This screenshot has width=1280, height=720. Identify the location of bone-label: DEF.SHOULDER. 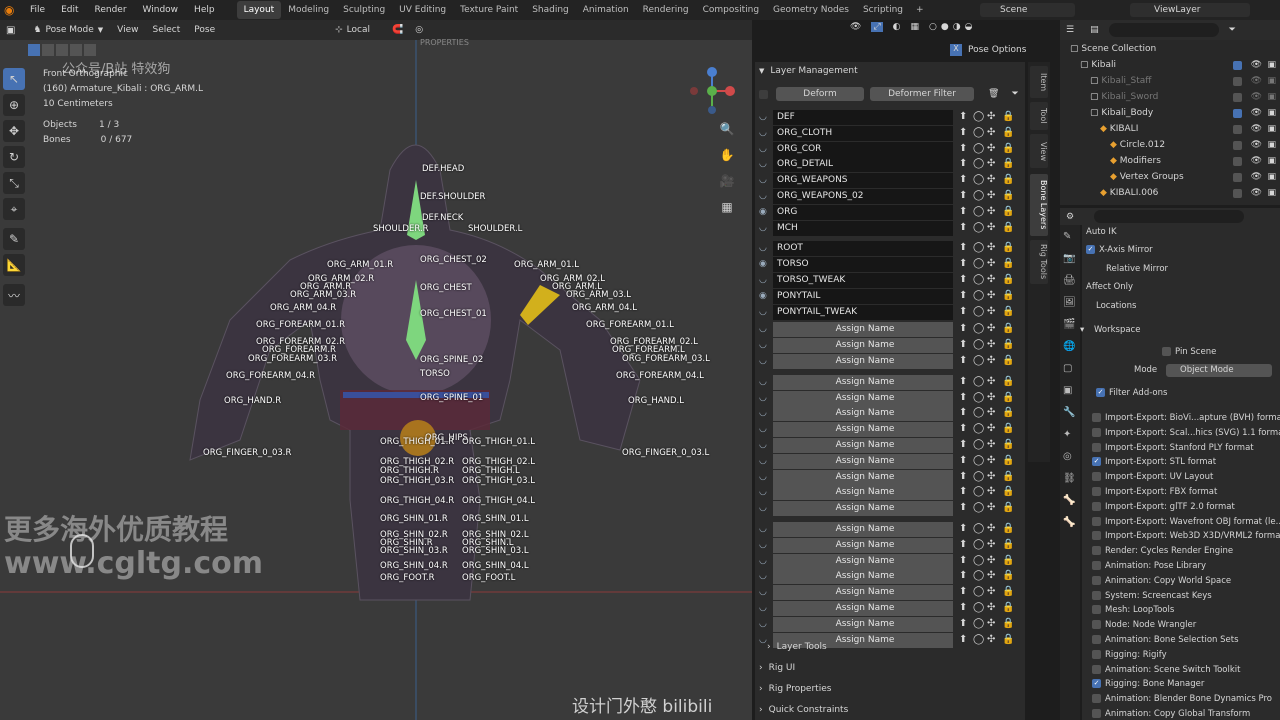
(452, 197).